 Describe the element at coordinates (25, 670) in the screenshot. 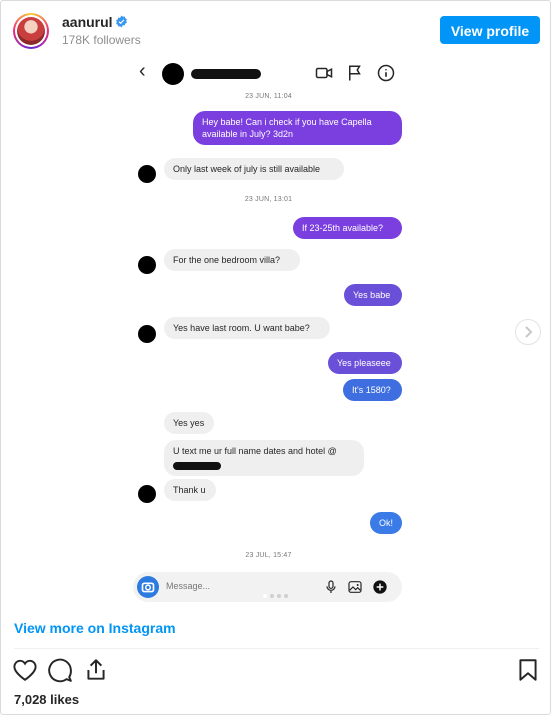

I see `heart-icon` at that location.